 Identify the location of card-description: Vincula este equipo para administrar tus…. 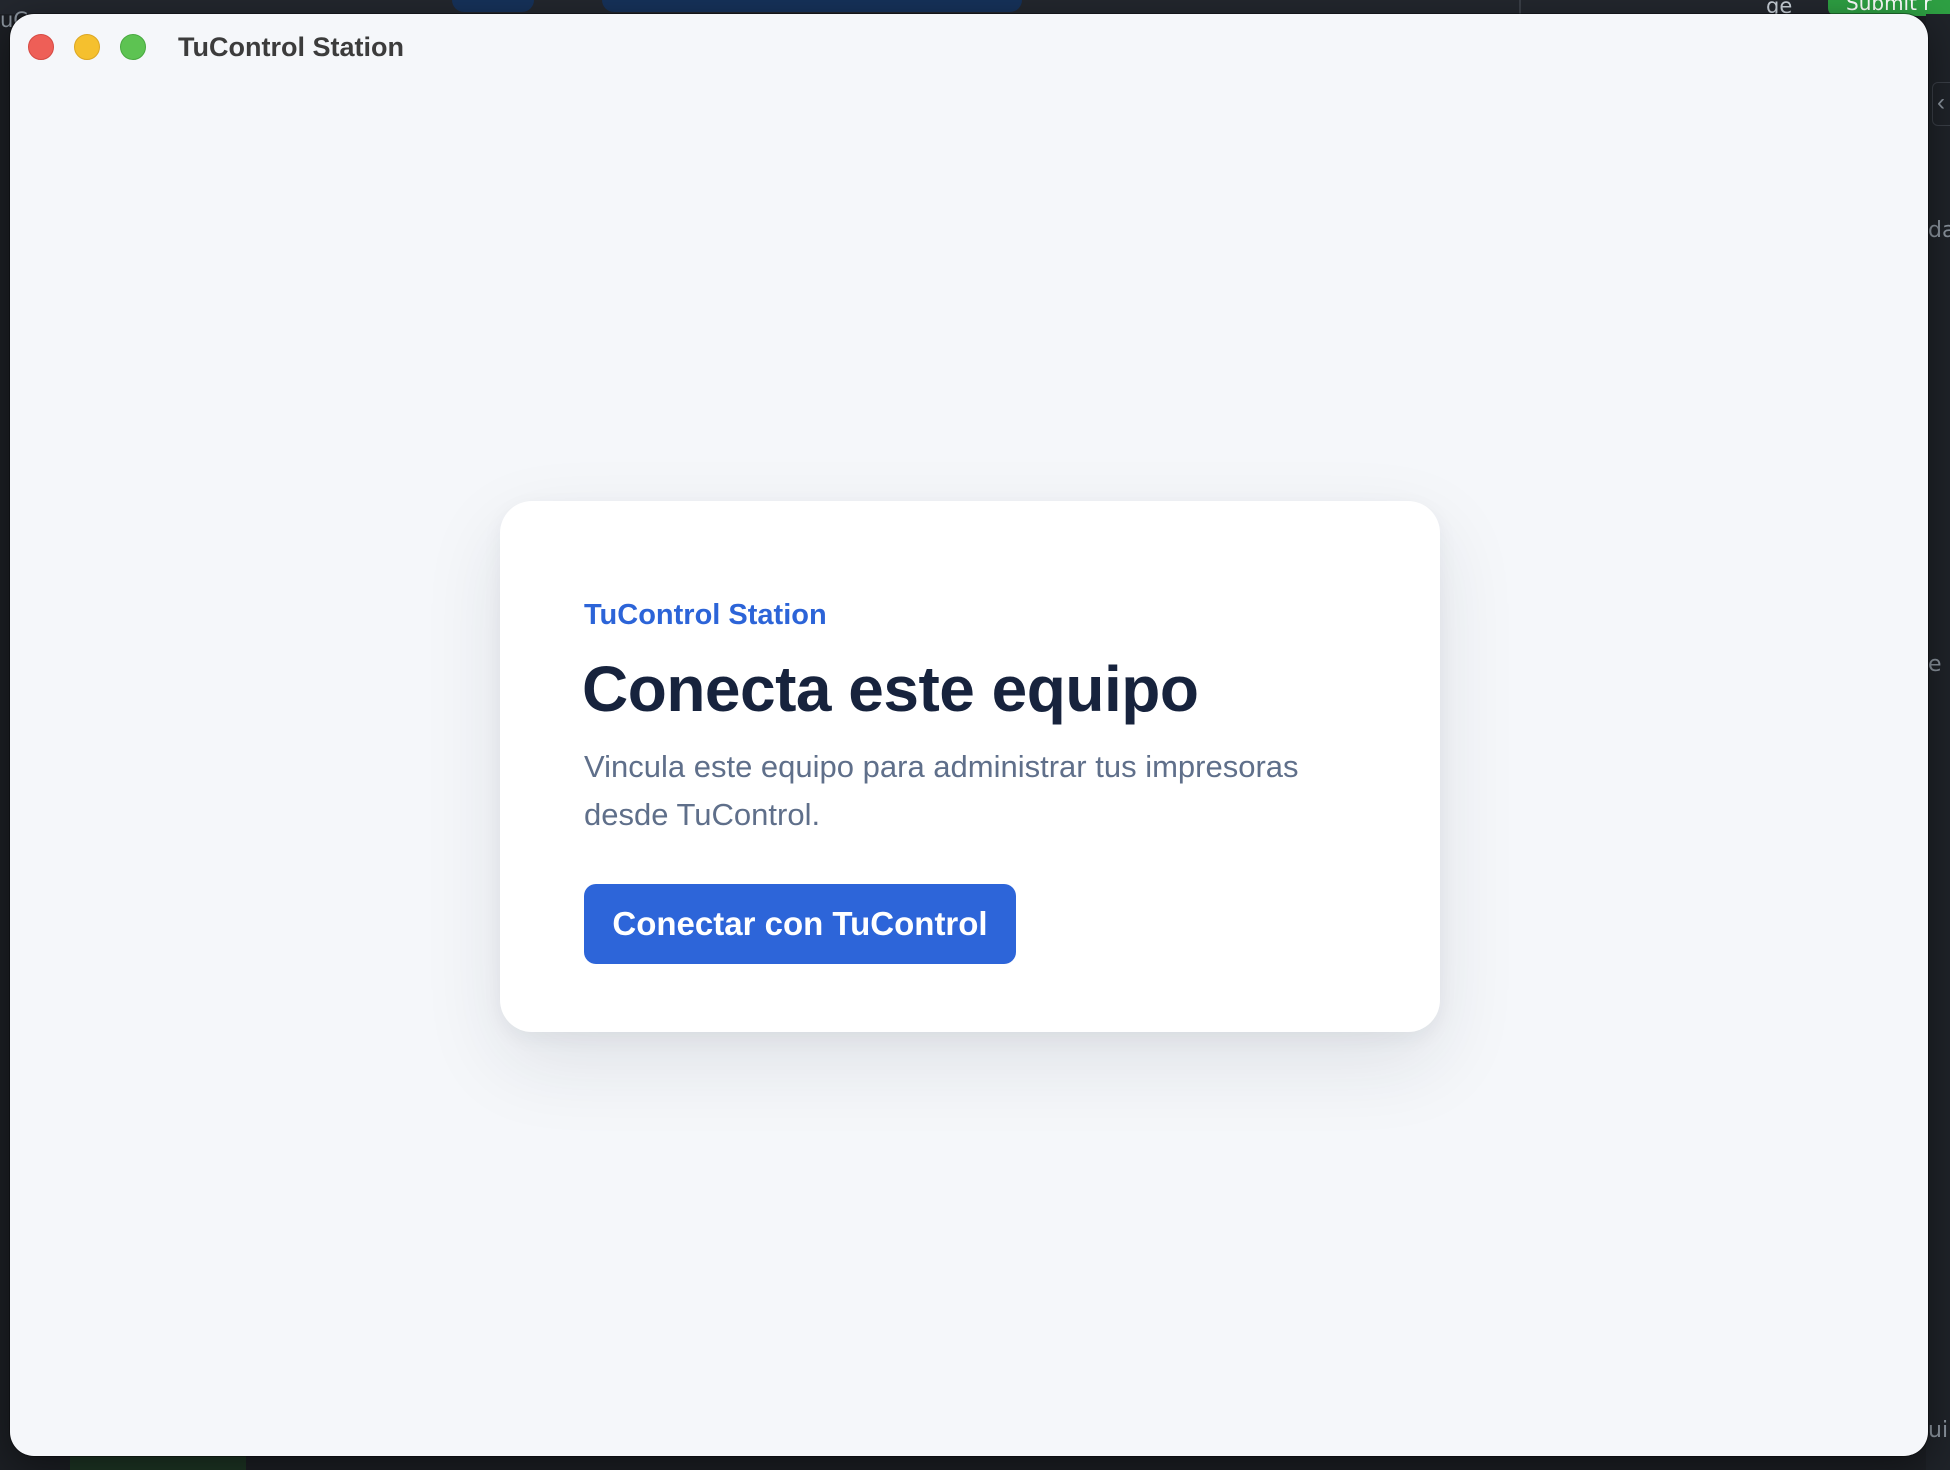
(941, 790).